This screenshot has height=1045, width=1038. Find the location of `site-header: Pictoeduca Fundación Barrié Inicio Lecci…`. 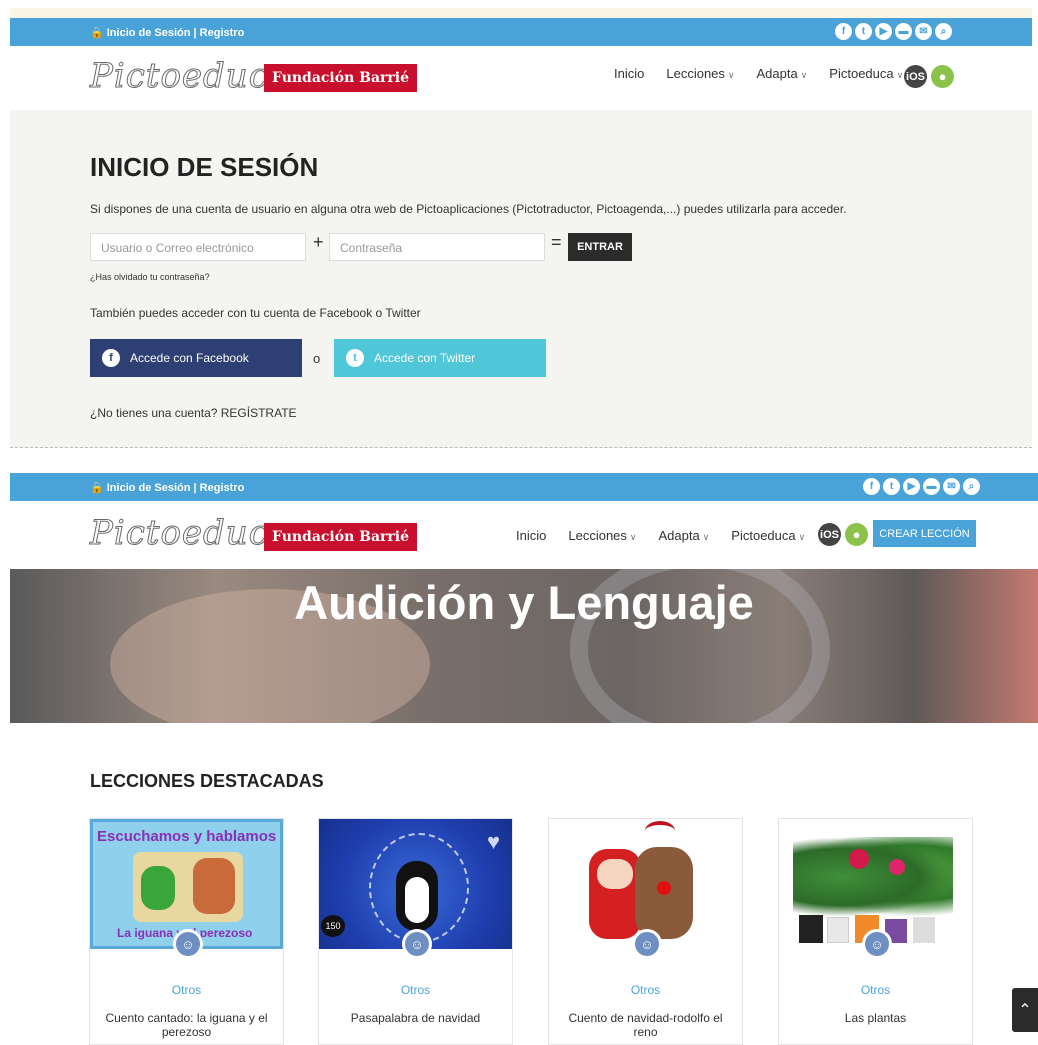

site-header: Pictoeduca Fundación Barrié Inicio Lecci… is located at coordinates (521, 77).